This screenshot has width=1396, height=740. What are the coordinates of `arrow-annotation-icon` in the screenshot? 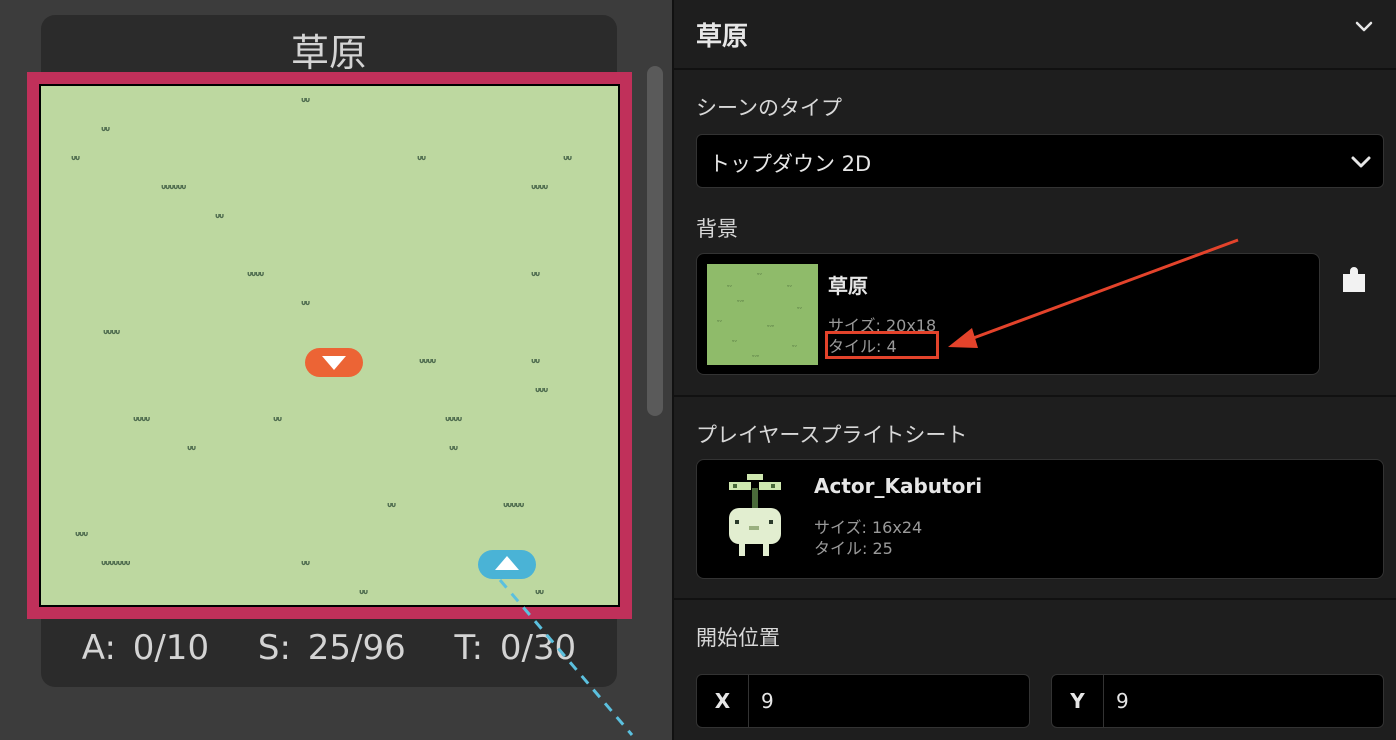 It's located at (1093, 293).